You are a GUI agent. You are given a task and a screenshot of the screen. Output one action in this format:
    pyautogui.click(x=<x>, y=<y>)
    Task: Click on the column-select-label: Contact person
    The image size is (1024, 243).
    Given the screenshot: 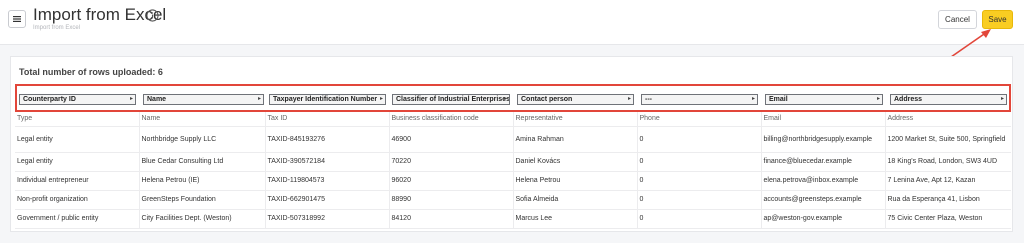 What is the action you would take?
    pyautogui.click(x=547, y=99)
    